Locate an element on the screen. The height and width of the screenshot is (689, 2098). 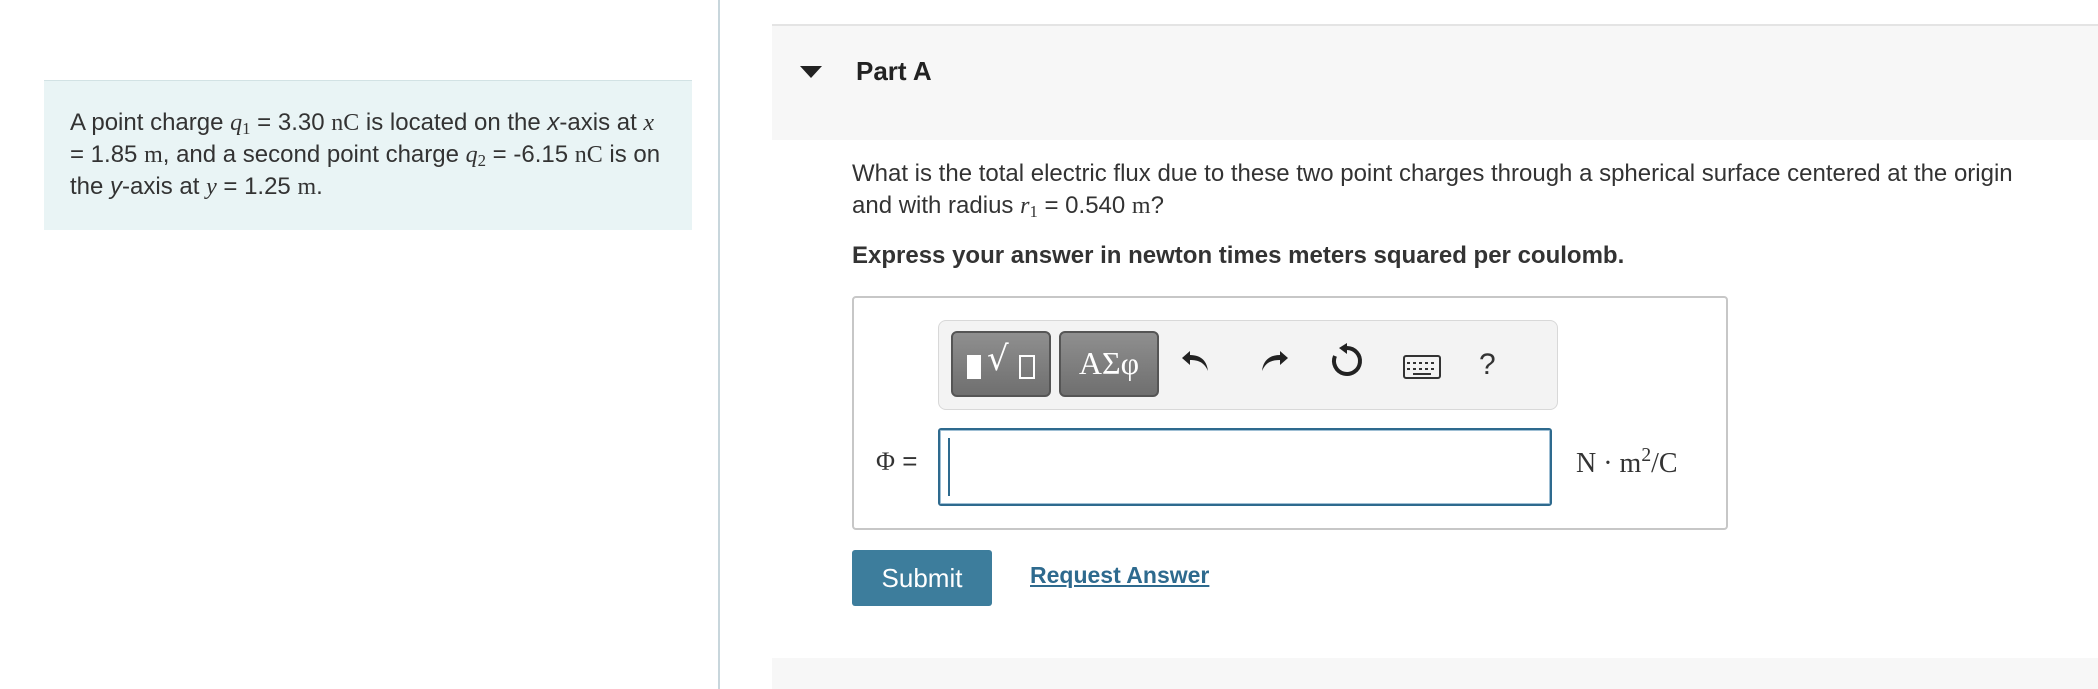
q1-letter: q is located at coordinates (236, 123).